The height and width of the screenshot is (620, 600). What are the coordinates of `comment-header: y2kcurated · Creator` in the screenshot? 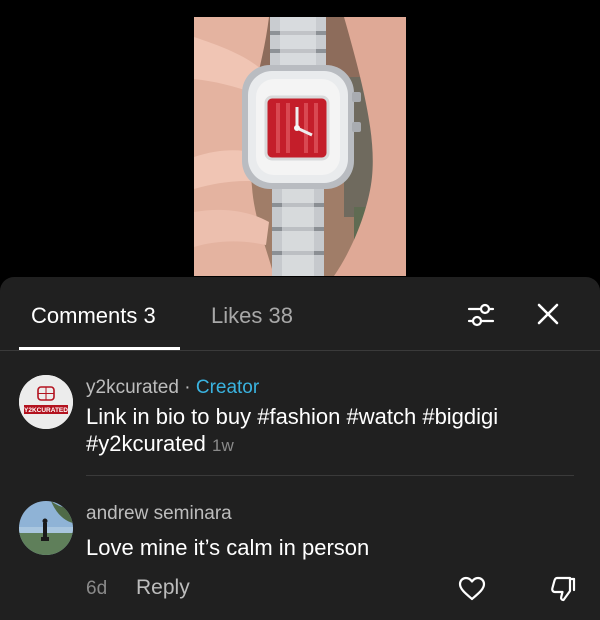 It's located at (172, 388).